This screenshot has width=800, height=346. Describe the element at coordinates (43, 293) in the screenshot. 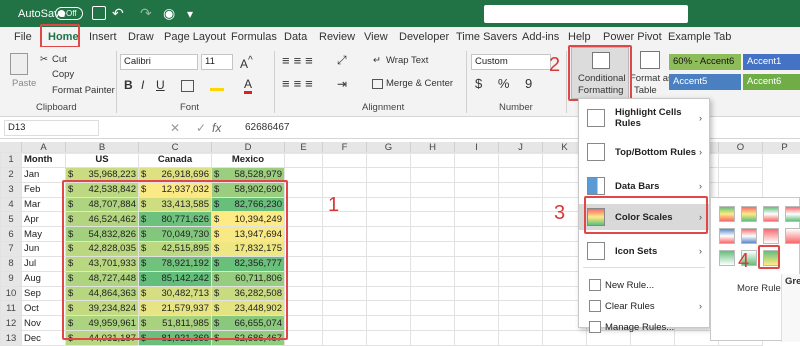

I see `grid-cell: Sep` at that location.